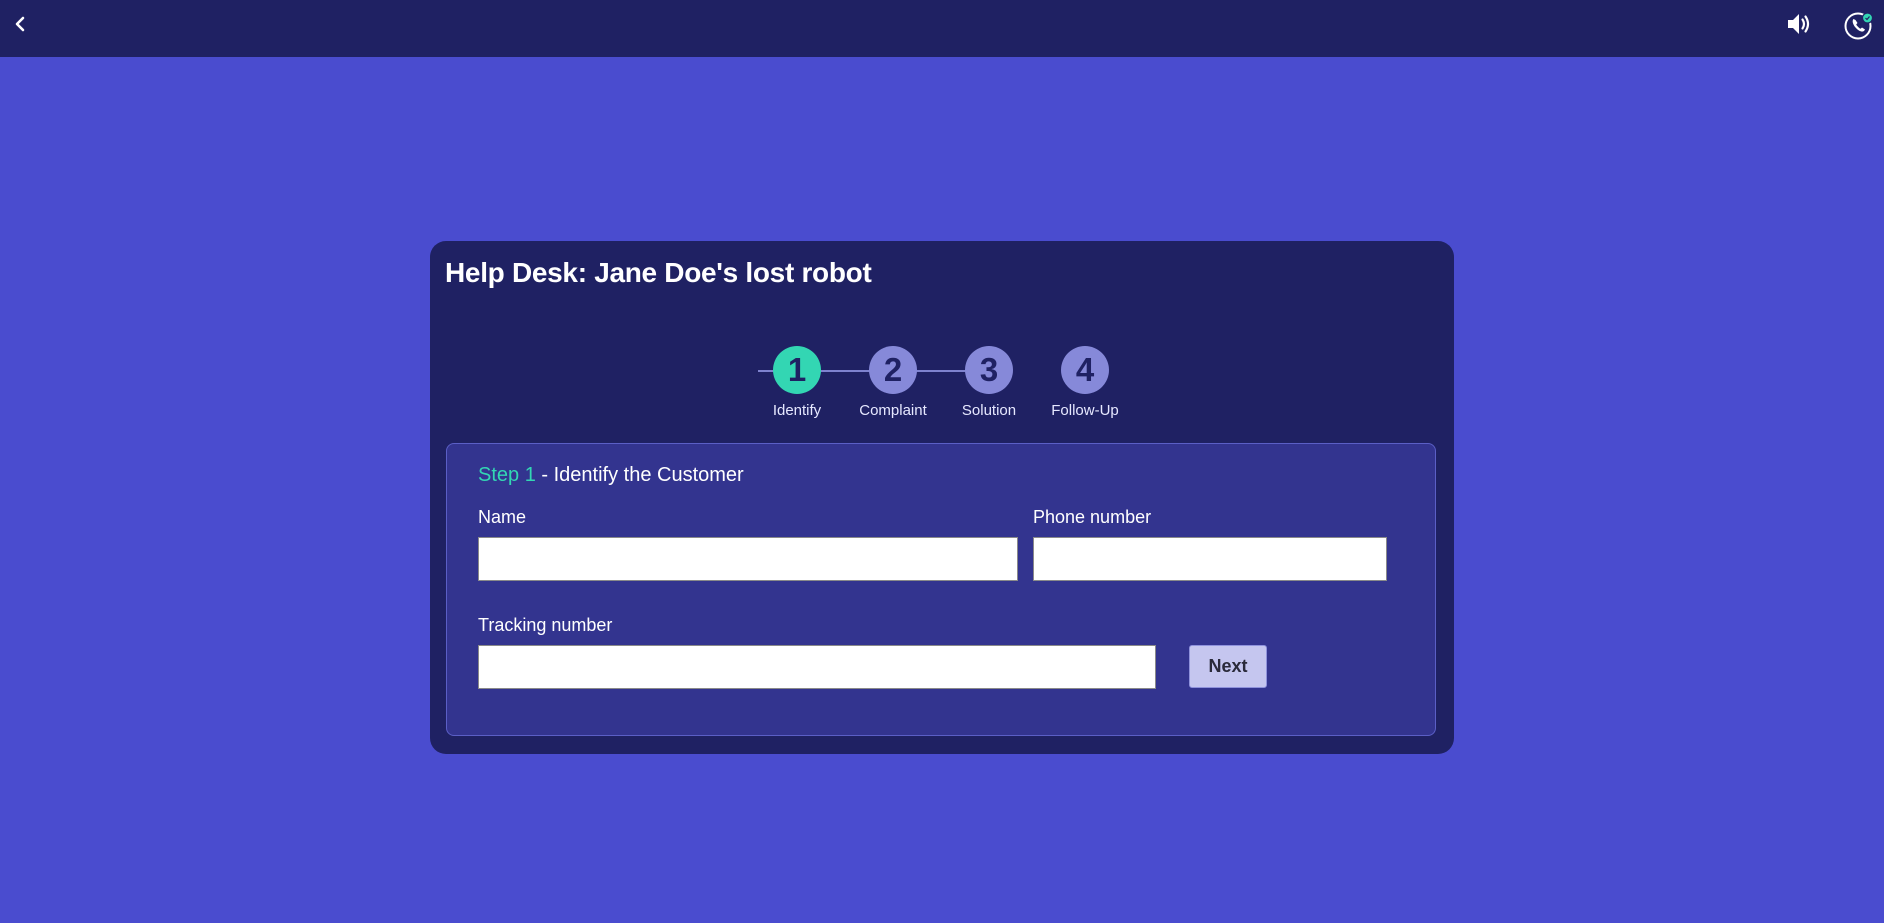  I want to click on phone-call-button, so click(1859, 25).